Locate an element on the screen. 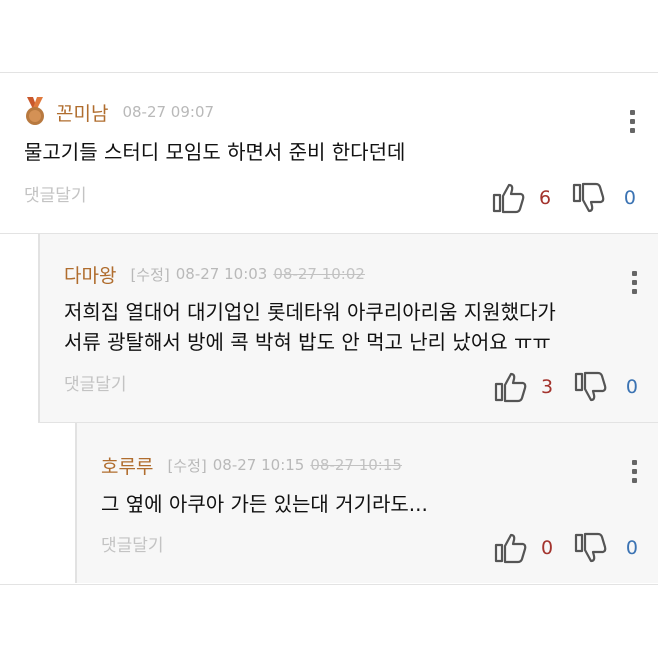 The height and width of the screenshot is (659, 658). like-count: 0 is located at coordinates (547, 548).